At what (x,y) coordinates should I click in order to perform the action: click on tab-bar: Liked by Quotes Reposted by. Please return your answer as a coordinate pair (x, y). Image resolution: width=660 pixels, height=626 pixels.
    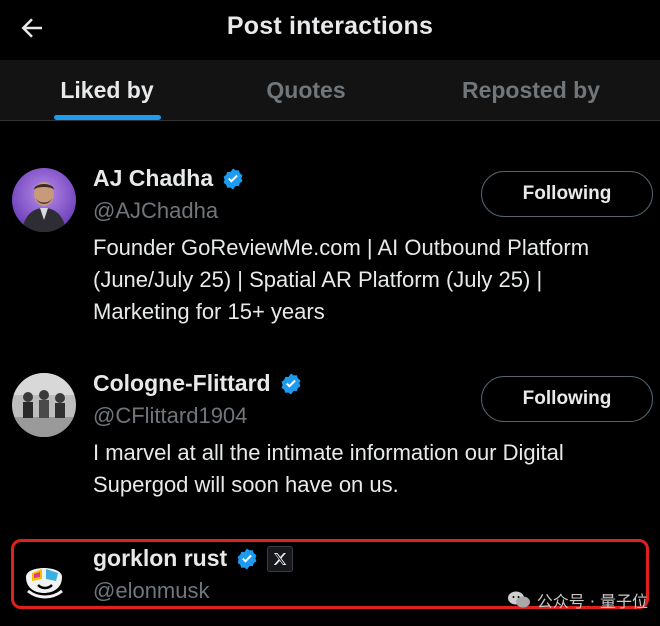
    Looking at the image, I should click on (330, 90).